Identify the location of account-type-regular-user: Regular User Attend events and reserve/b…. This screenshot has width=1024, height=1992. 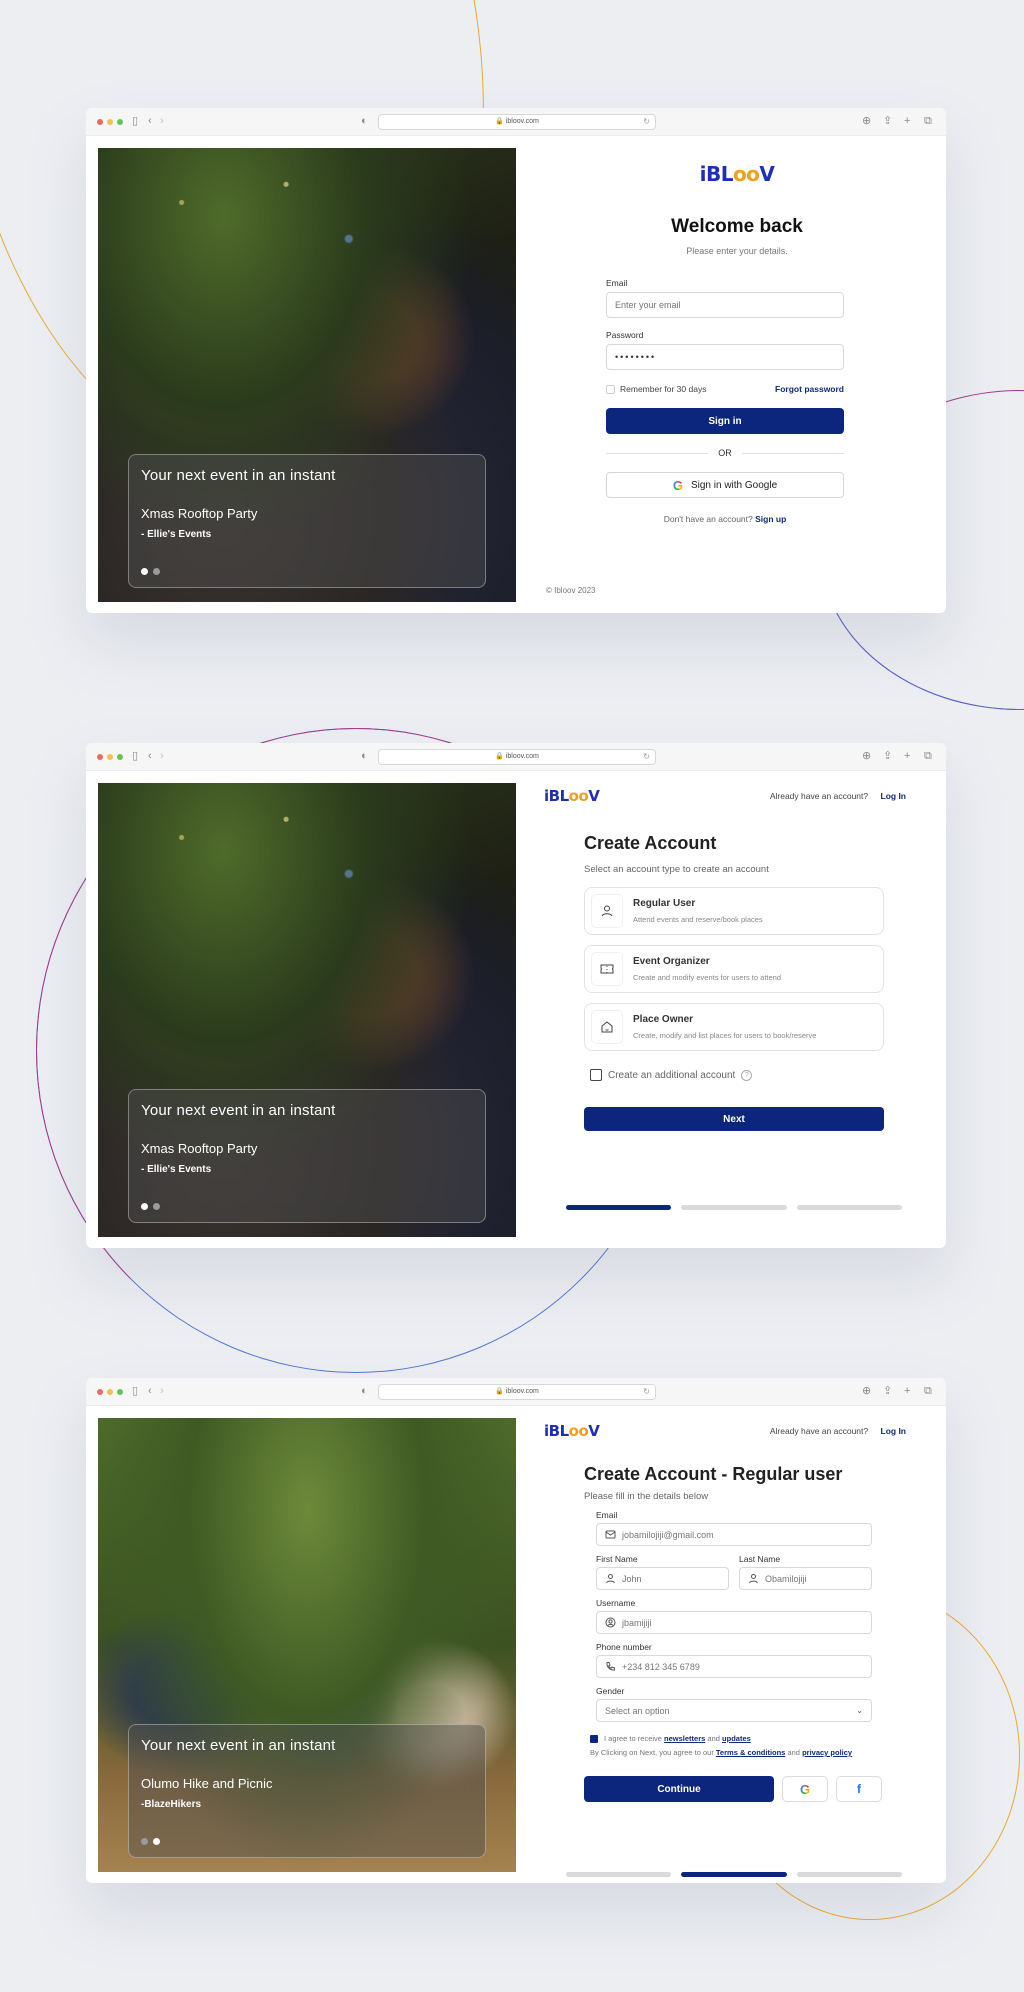
(734, 911).